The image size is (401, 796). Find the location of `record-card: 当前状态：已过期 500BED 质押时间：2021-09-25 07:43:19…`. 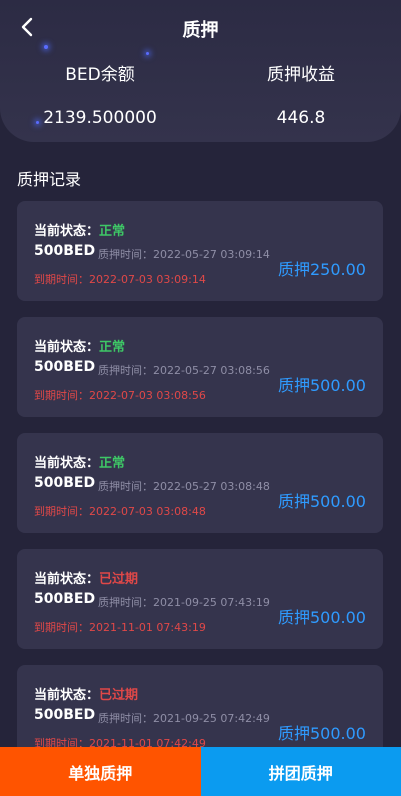

record-card: 当前状态：已过期 500BED 质押时间：2021-09-25 07:43:19… is located at coordinates (200, 599).